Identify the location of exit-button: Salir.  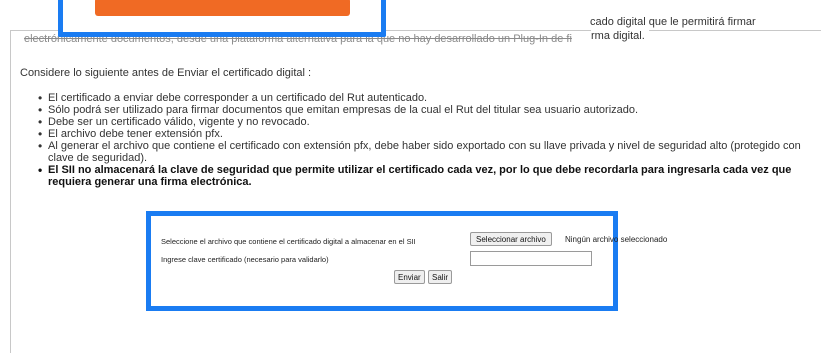
(440, 277).